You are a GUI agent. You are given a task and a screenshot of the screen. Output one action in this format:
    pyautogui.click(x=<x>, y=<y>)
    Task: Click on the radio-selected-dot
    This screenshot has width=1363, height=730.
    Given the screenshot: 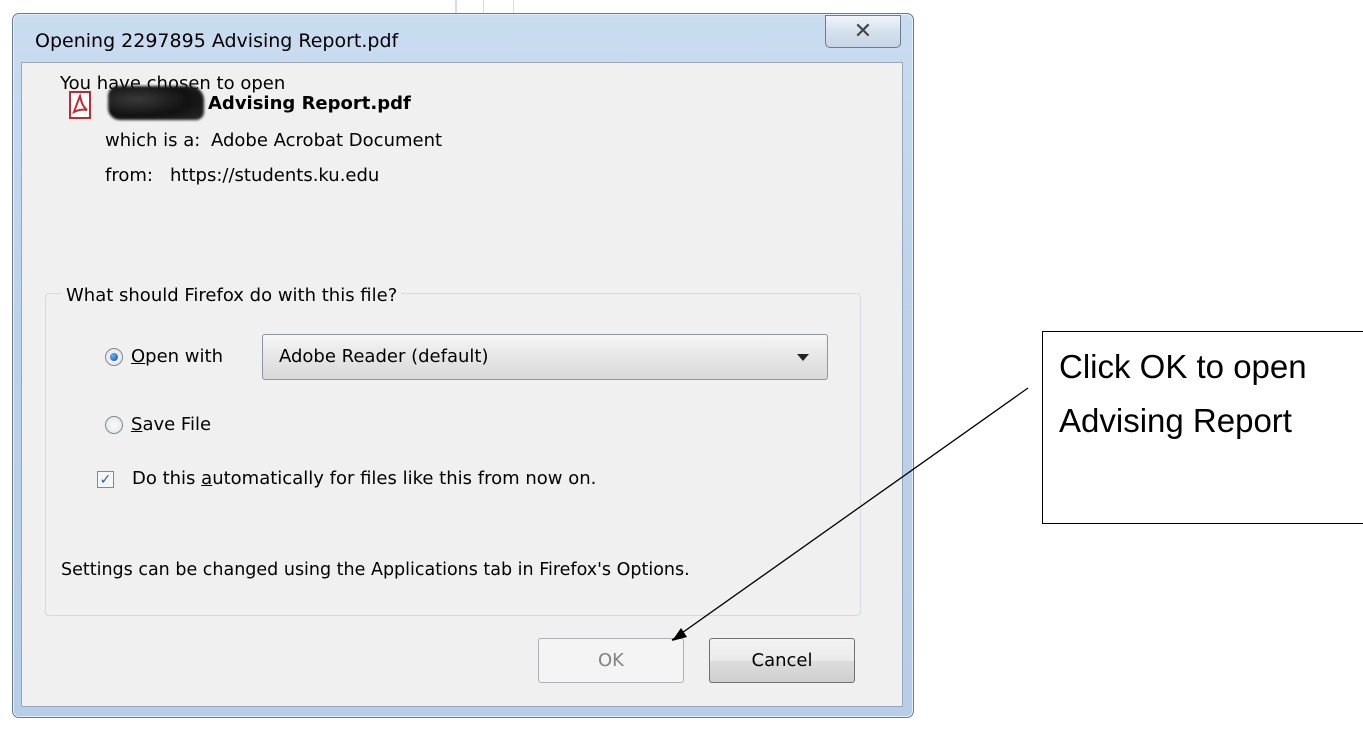 What is the action you would take?
    pyautogui.click(x=114, y=357)
    